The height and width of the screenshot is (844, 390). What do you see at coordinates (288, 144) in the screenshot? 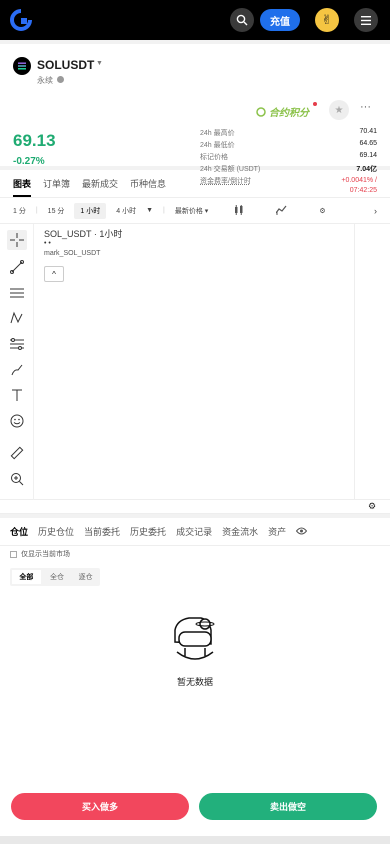
I see `stat-low: 24h 最低价 64.65` at bounding box center [288, 144].